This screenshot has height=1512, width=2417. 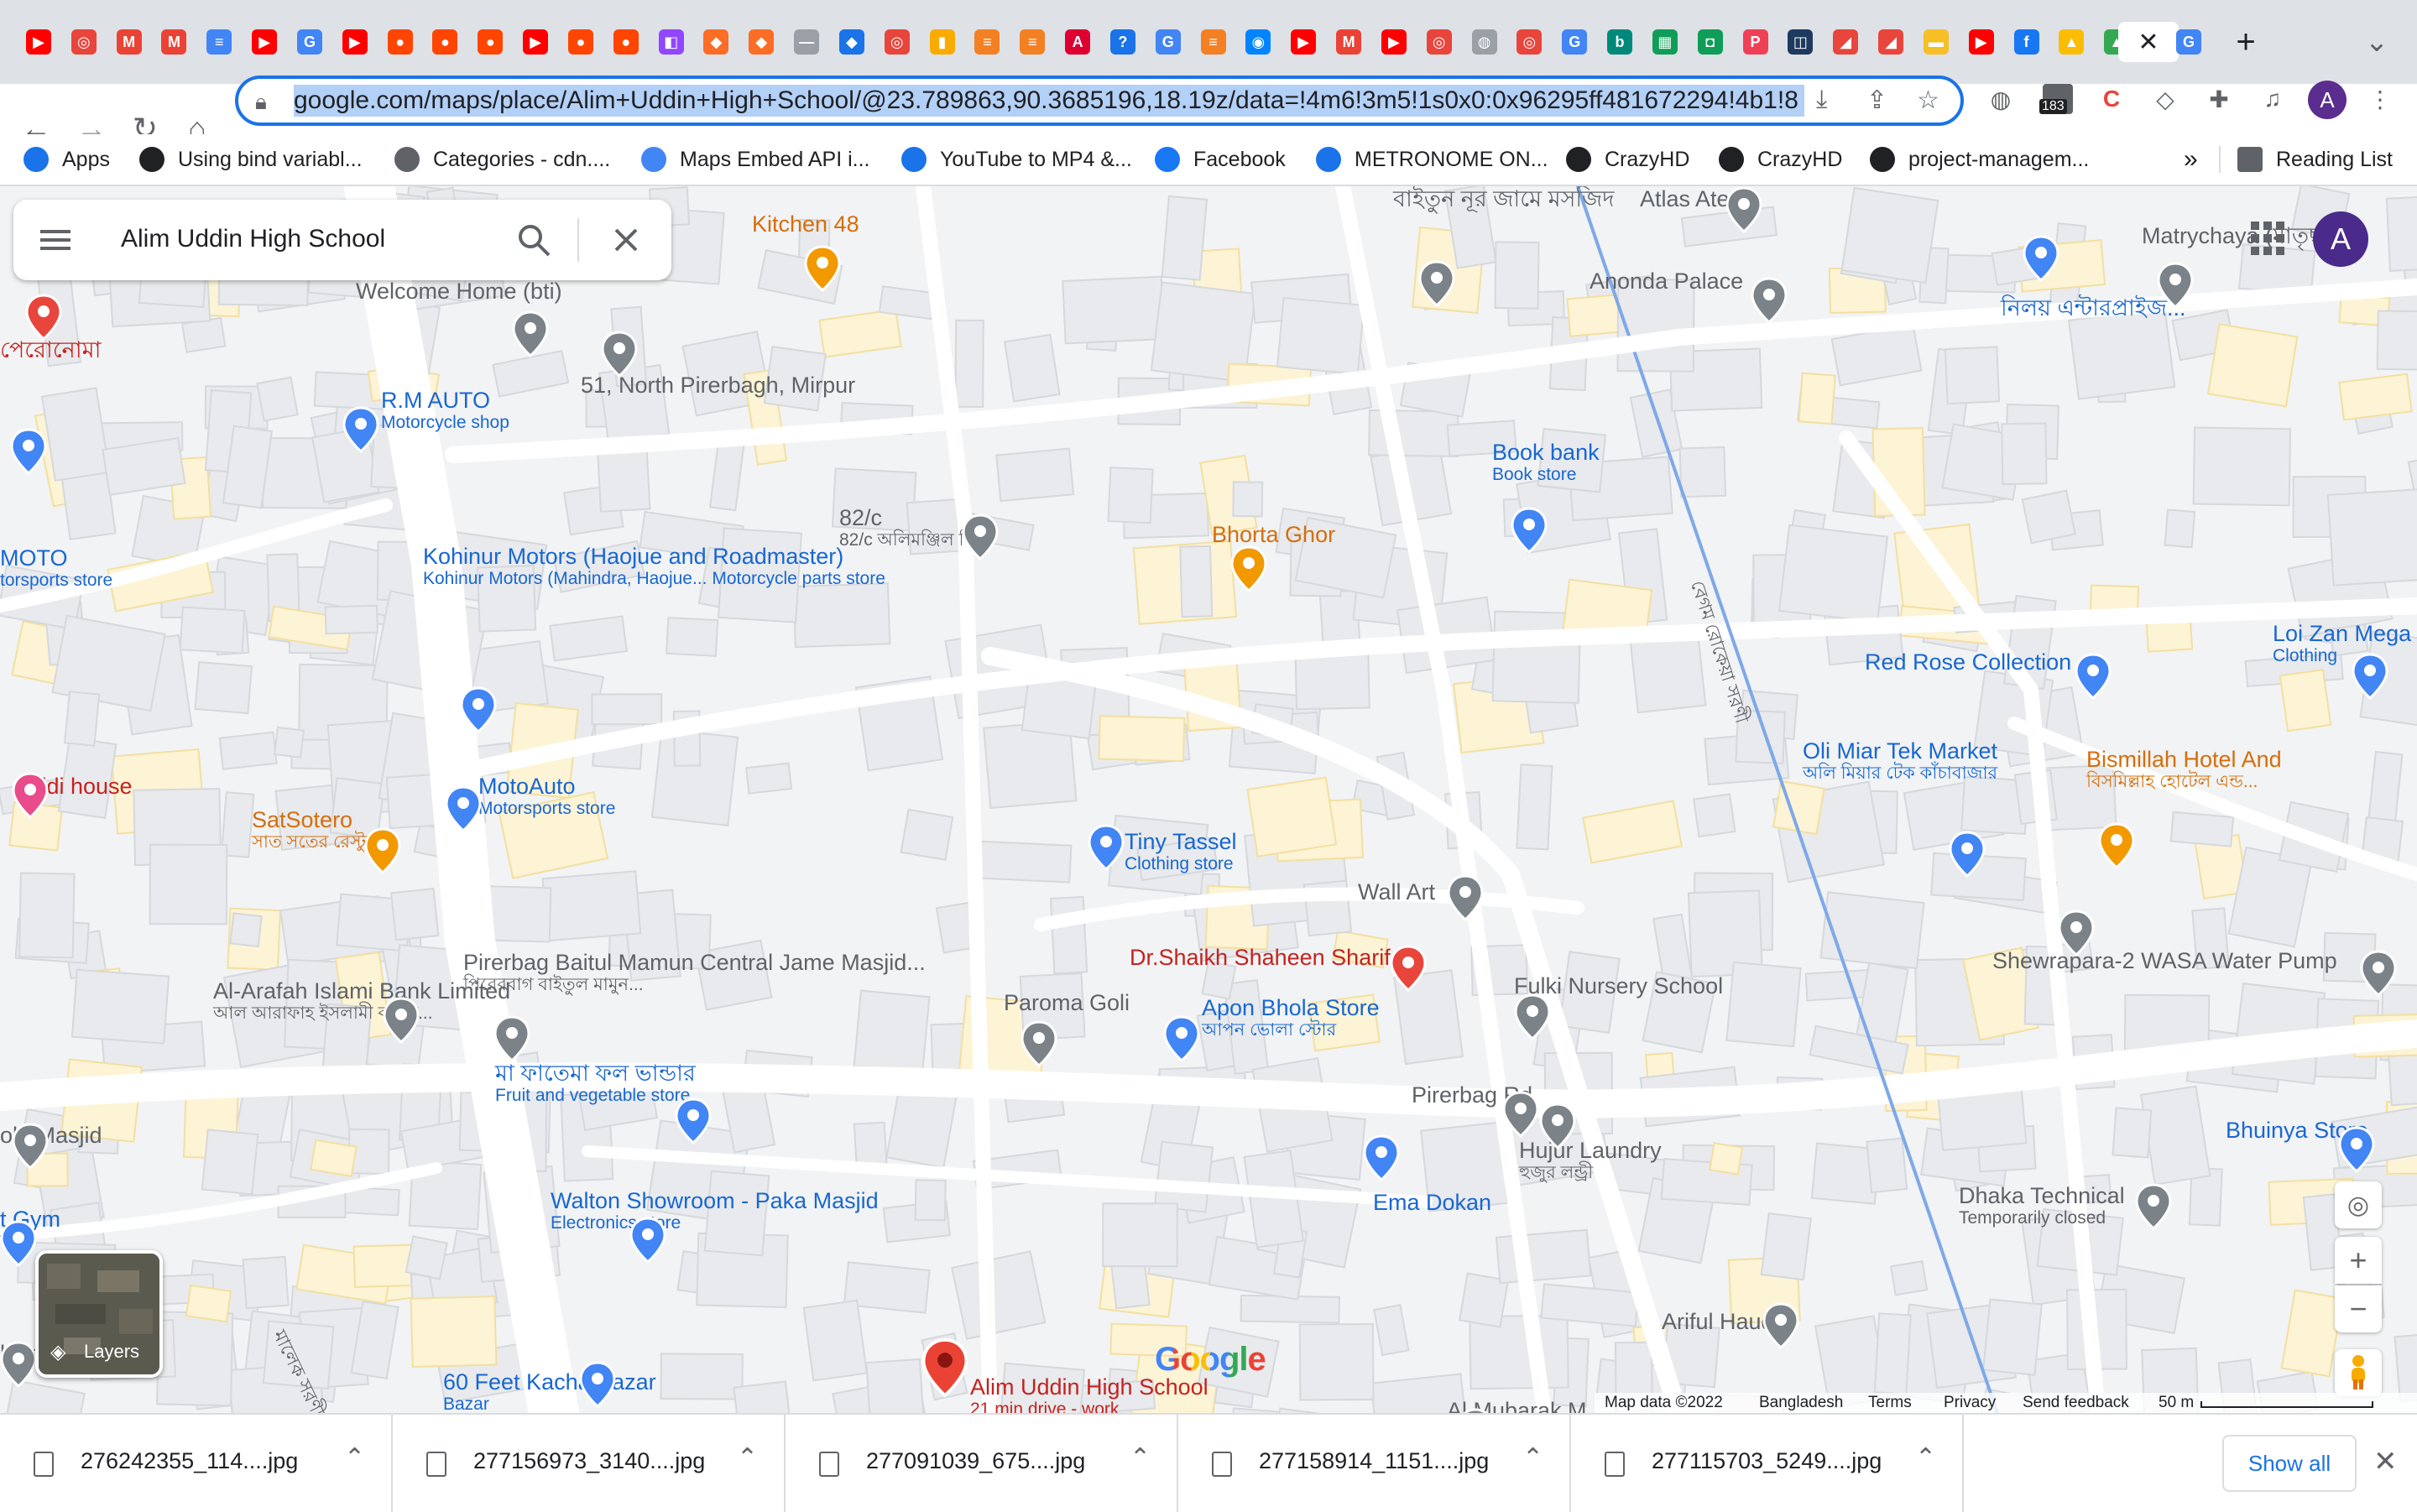 I want to click on cart-pin-icon, so click(x=1967, y=855).